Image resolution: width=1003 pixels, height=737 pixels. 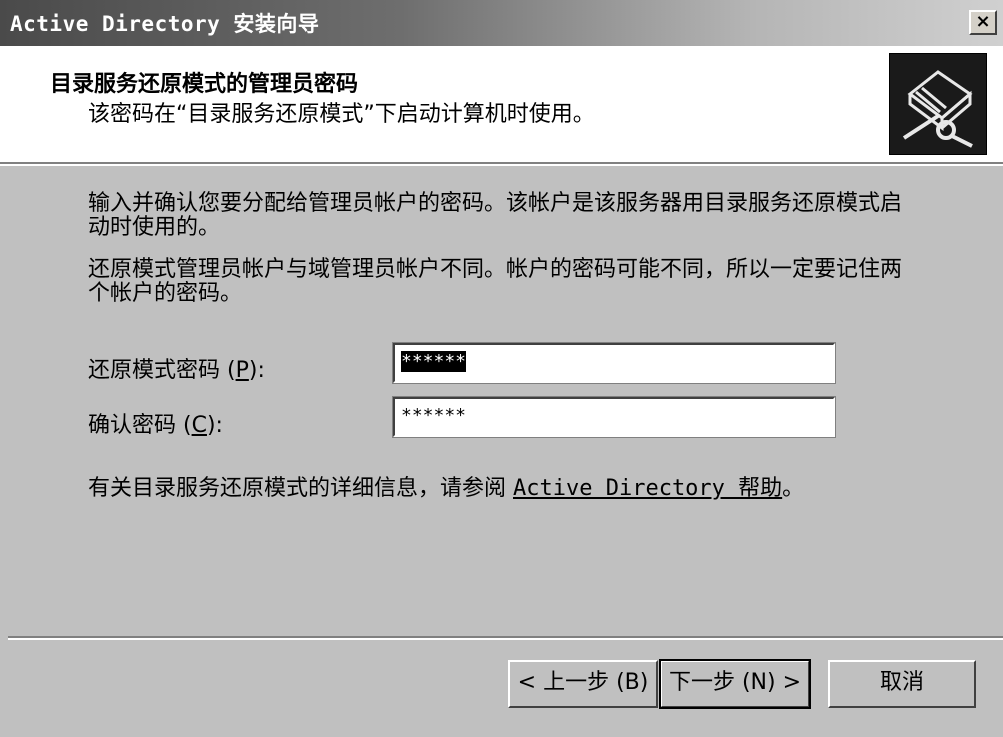 What do you see at coordinates (434, 361) in the screenshot?
I see `password-value: ******` at bounding box center [434, 361].